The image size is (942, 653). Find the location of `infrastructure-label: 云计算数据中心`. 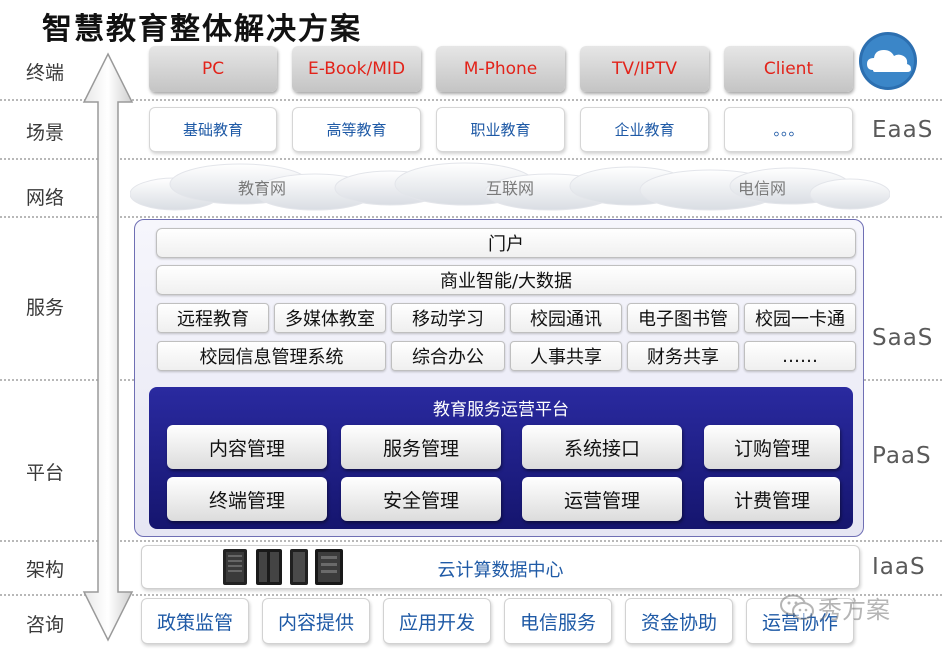

infrastructure-label: 云计算数据中心 is located at coordinates (500, 570).